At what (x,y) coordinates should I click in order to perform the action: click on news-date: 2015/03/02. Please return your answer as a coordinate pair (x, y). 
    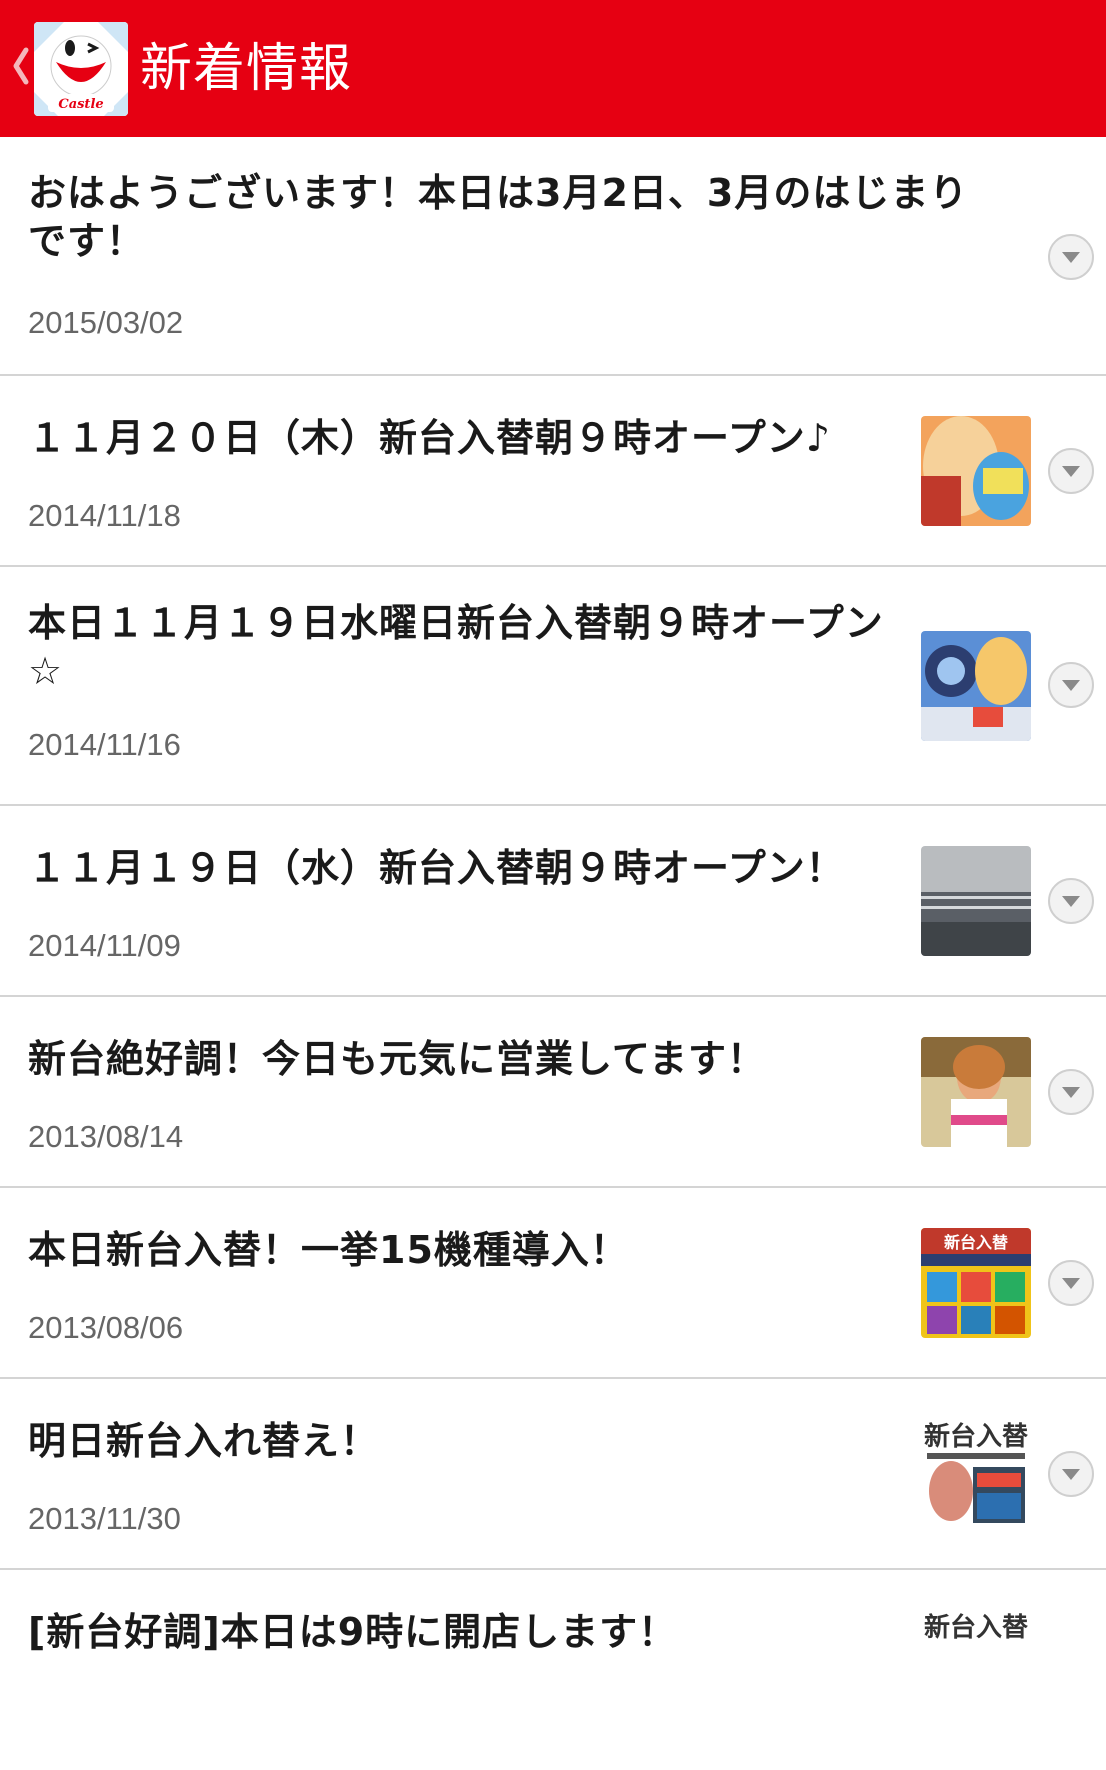
    Looking at the image, I should click on (106, 322).